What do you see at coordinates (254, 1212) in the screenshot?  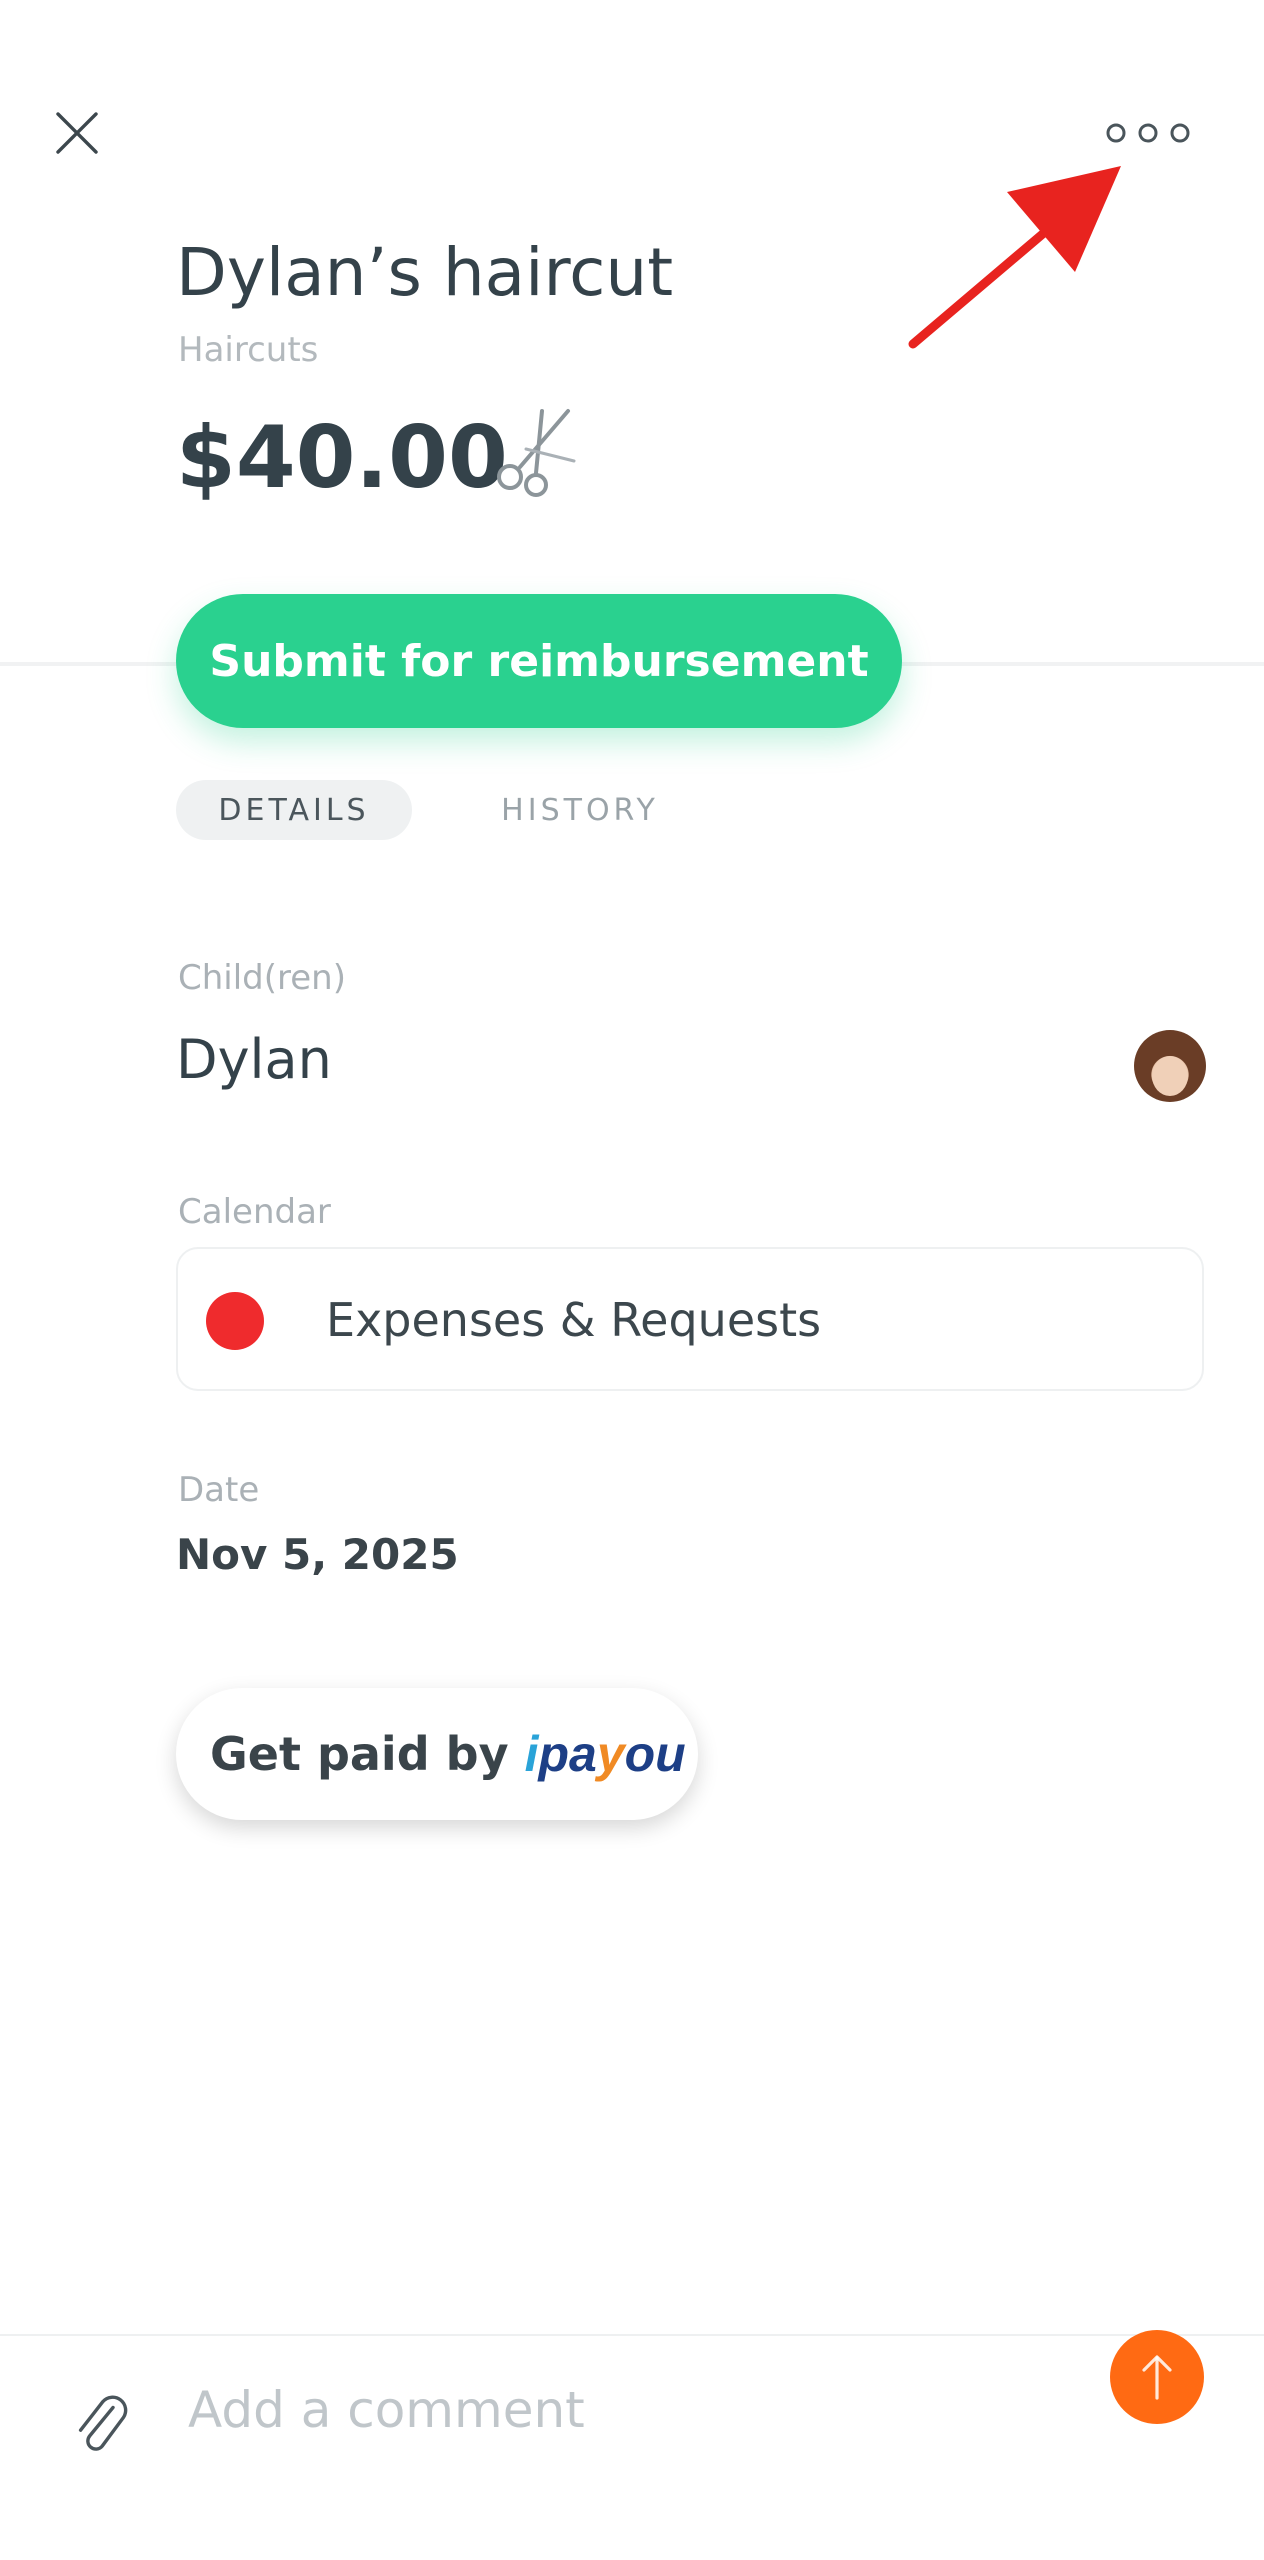 I see `calendar-label: Calendar` at bounding box center [254, 1212].